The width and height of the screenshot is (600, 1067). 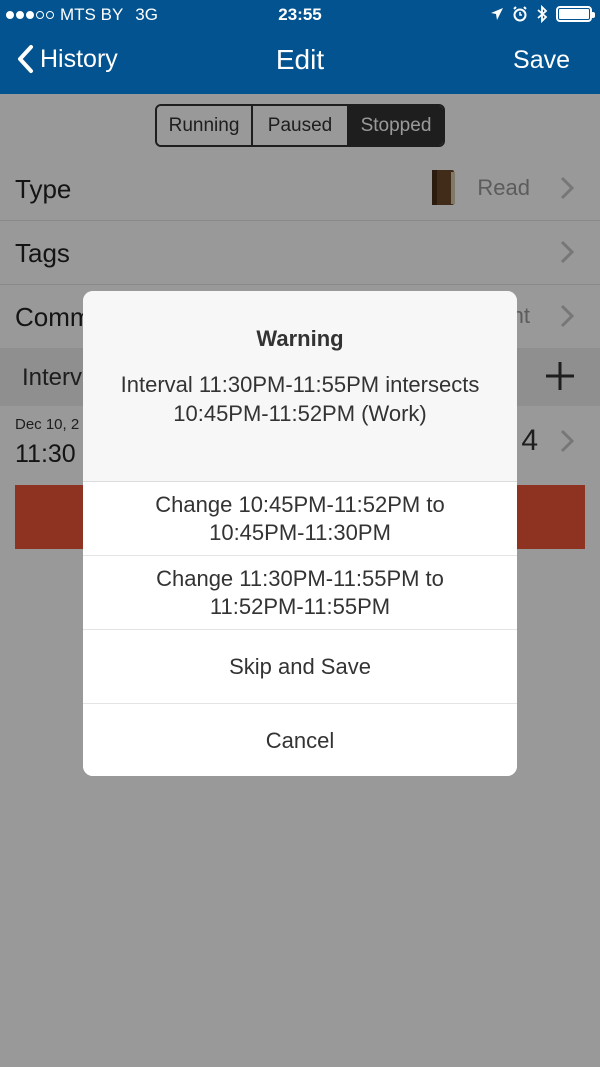 I want to click on cancel-button: Cancel, so click(x=300, y=740).